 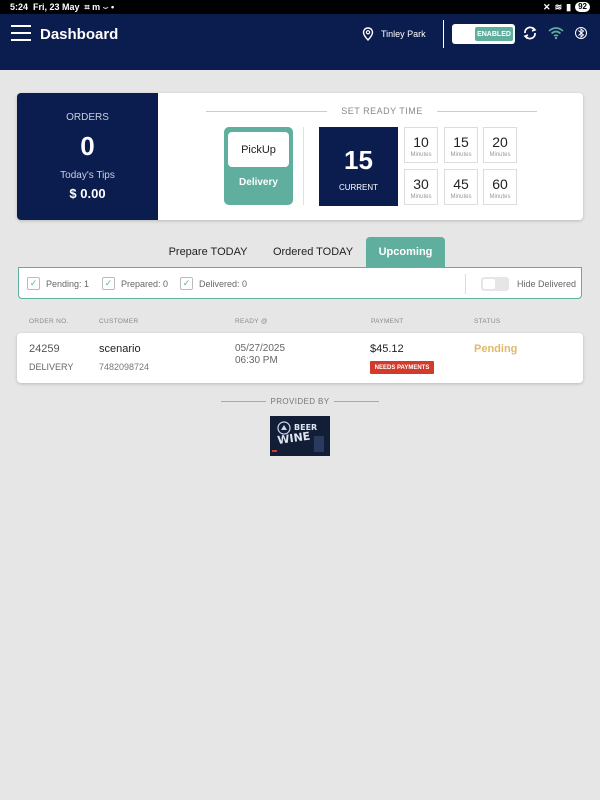 I want to click on current-ready-value: 15, so click(x=358, y=160).